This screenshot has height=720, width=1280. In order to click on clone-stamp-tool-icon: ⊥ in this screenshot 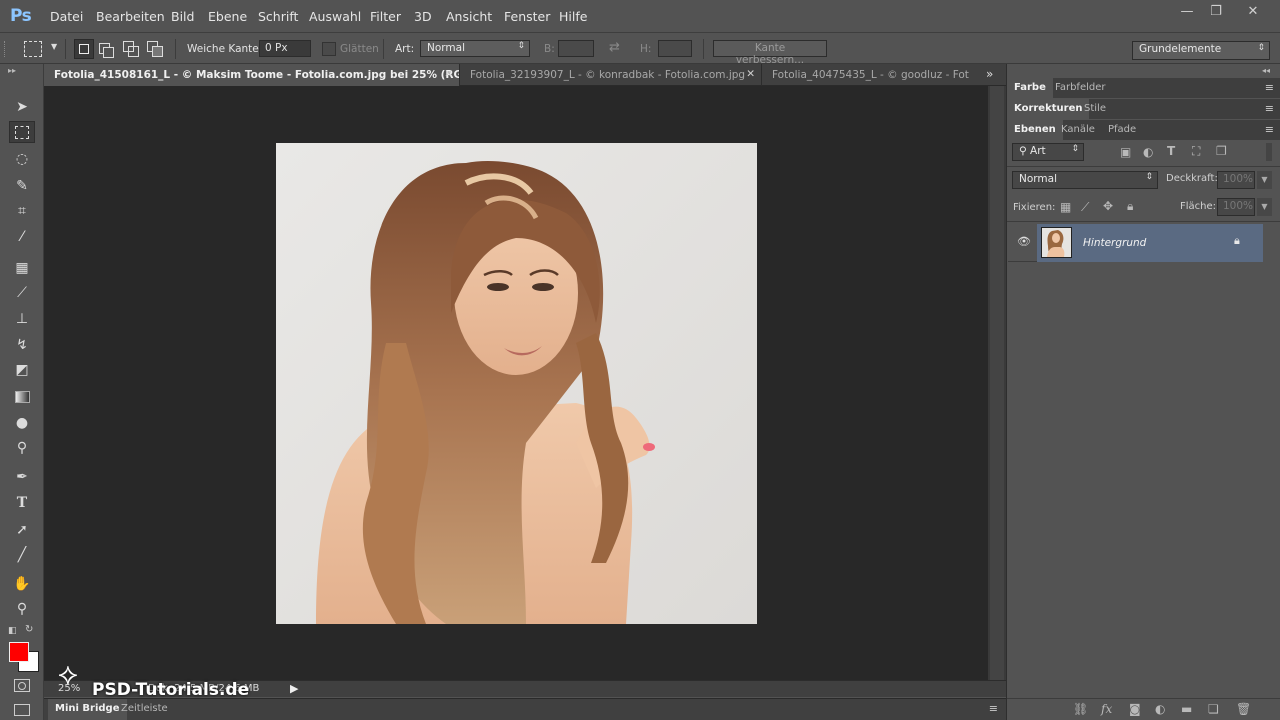, I will do `click(22, 319)`.